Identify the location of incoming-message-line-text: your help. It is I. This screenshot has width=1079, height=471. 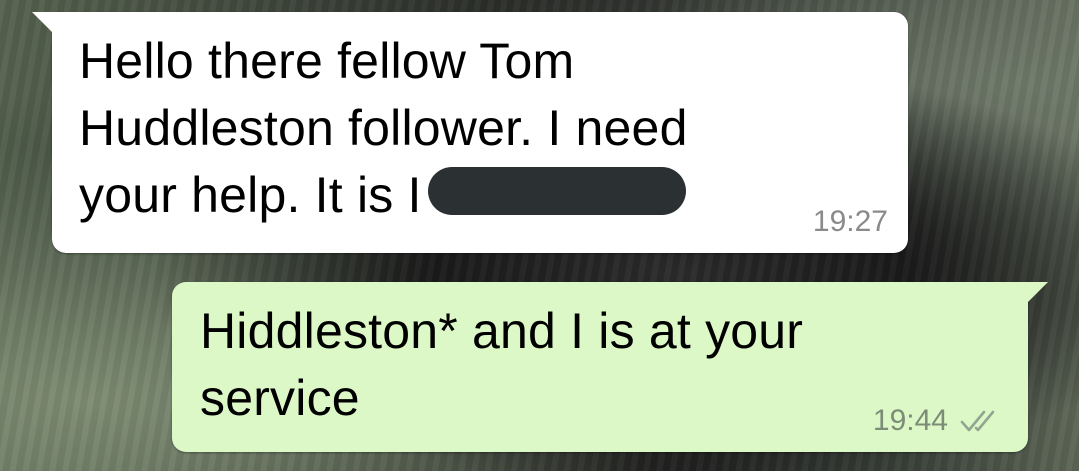
(250, 195).